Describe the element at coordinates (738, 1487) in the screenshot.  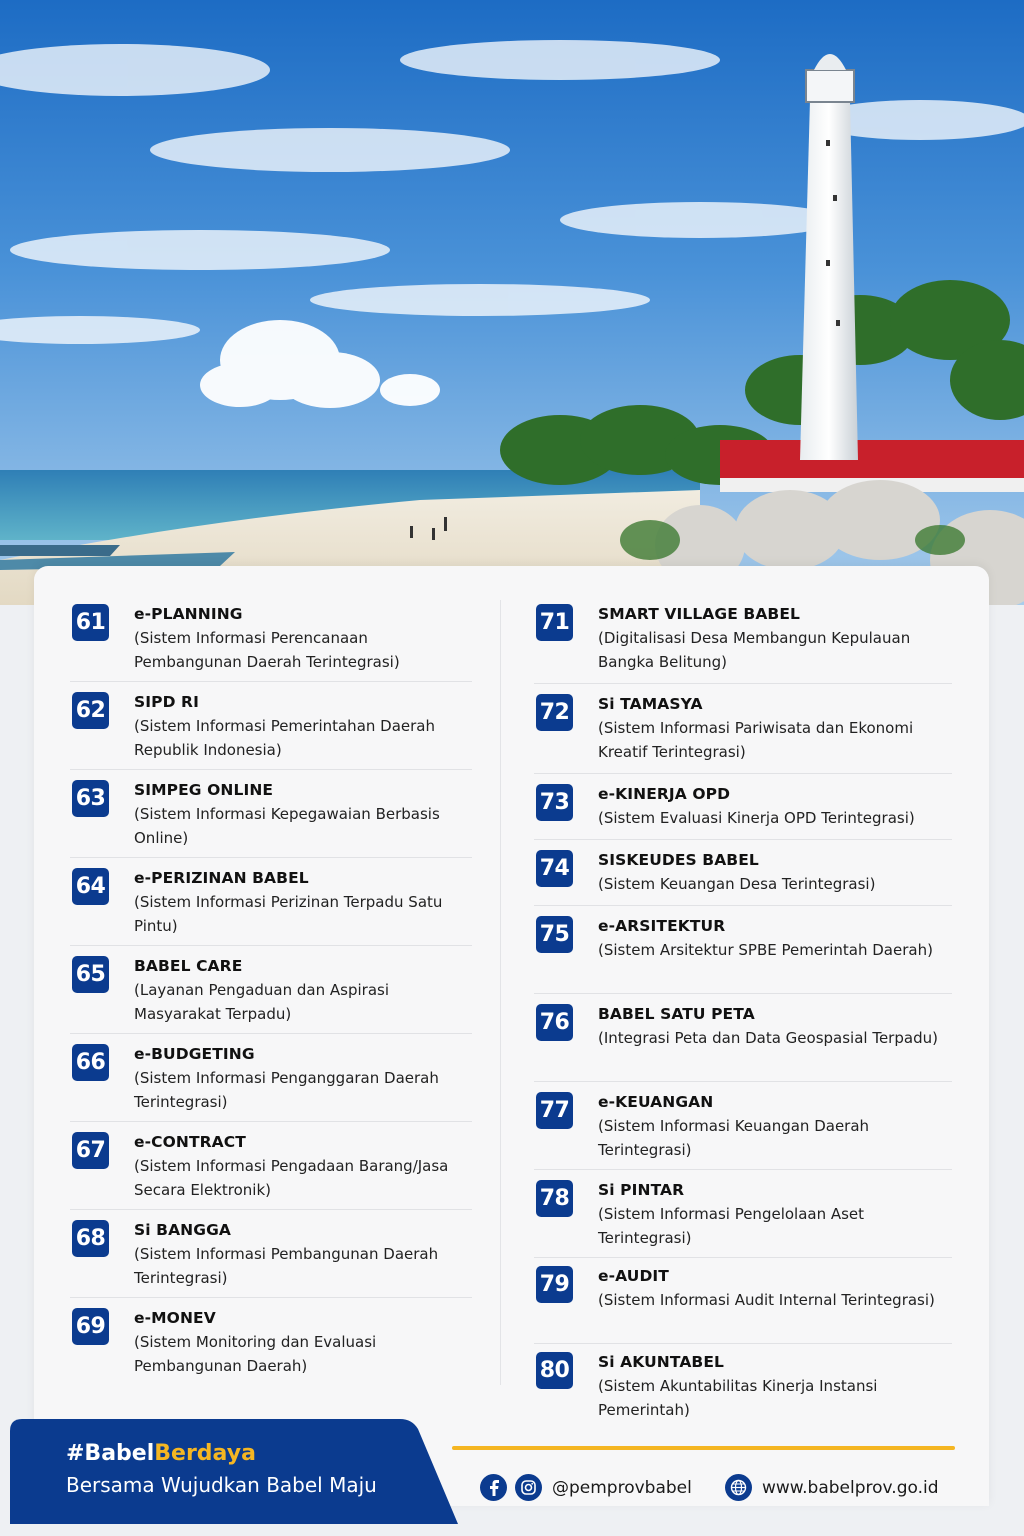
I see `globe-icon` at that location.